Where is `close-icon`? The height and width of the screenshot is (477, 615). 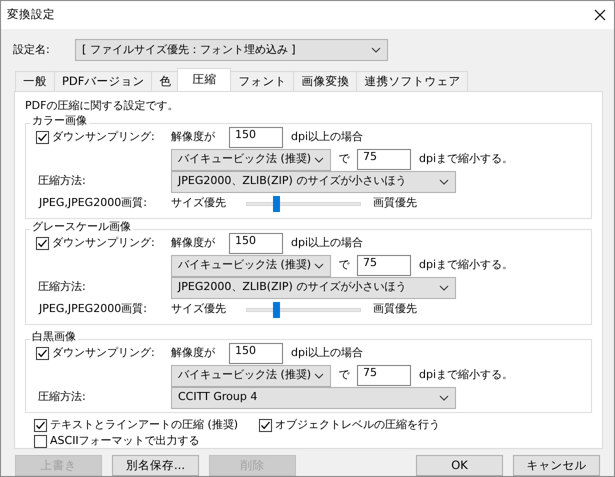 close-icon is located at coordinates (600, 15).